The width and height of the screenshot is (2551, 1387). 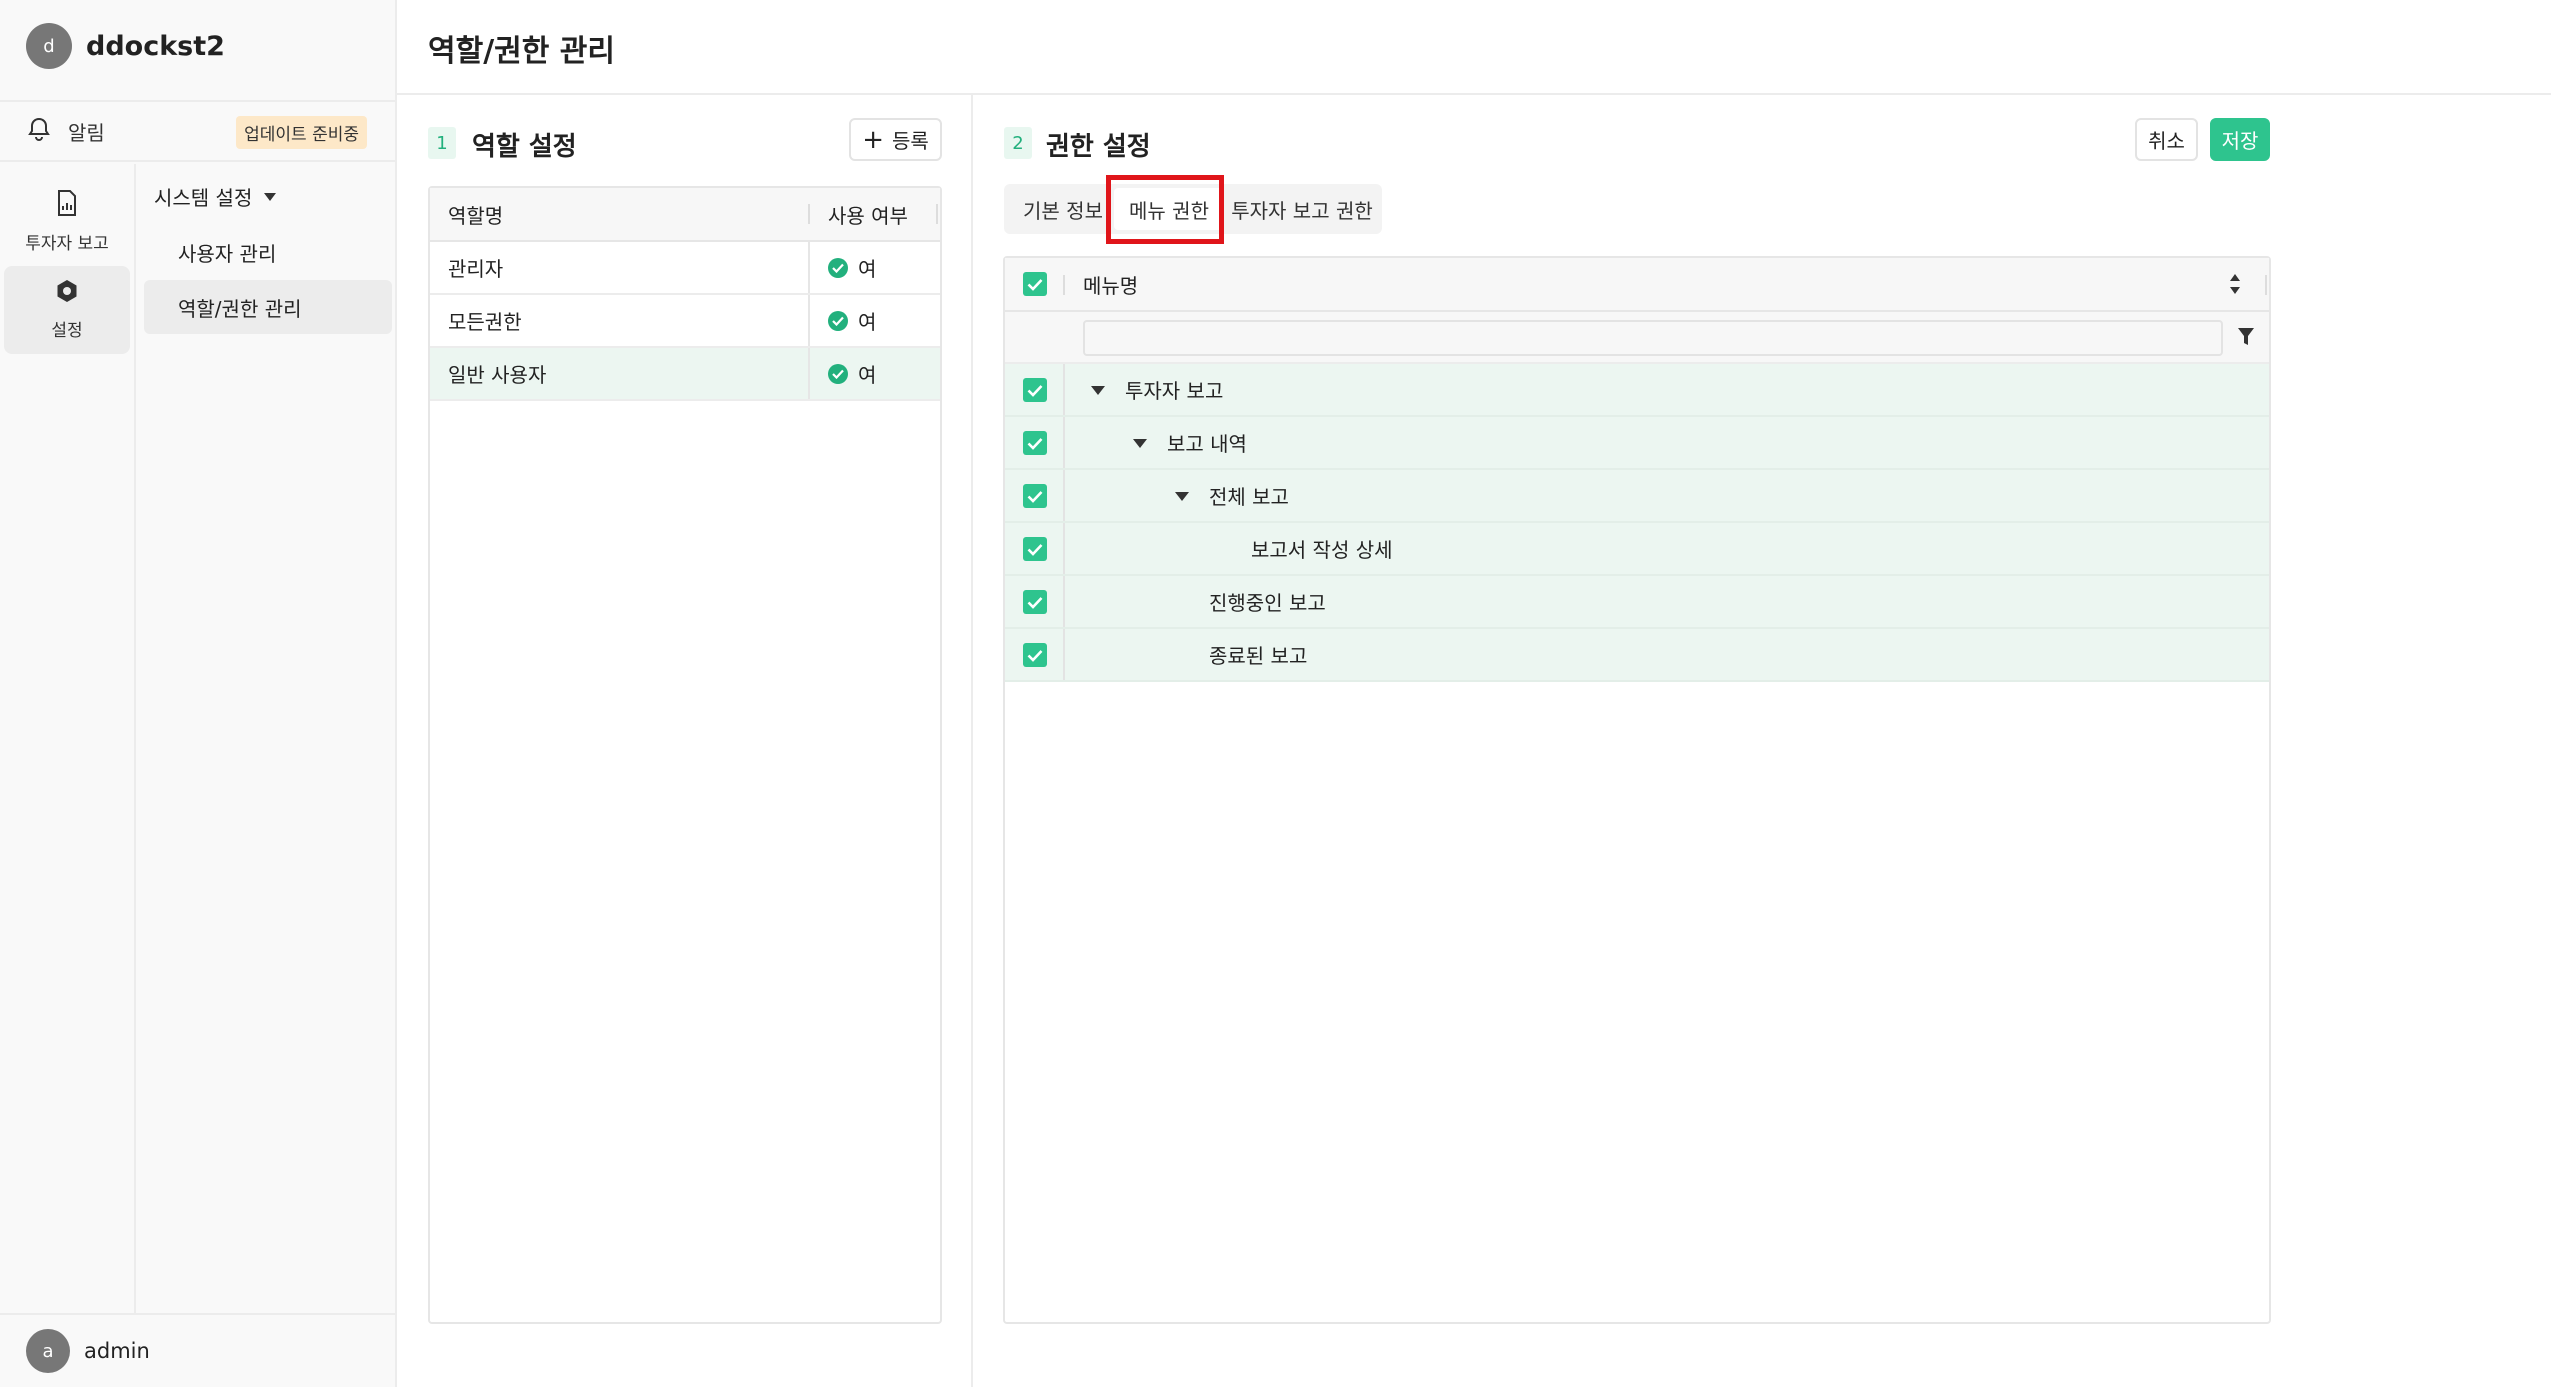 I want to click on tree-row: 종료된 보고, so click(x=1637, y=655).